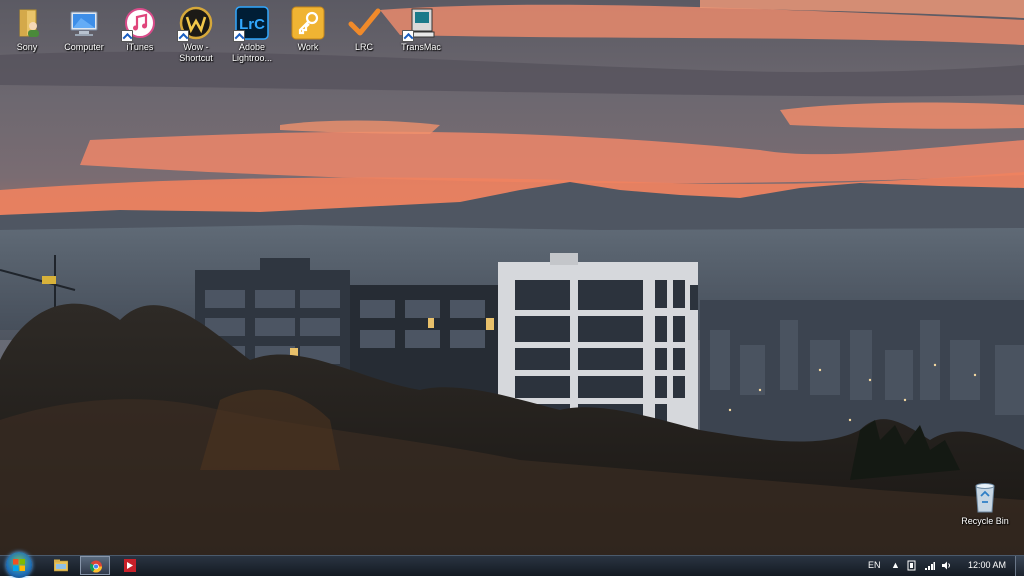 The image size is (1024, 578). I want to click on key-folder-icon, so click(308, 23).